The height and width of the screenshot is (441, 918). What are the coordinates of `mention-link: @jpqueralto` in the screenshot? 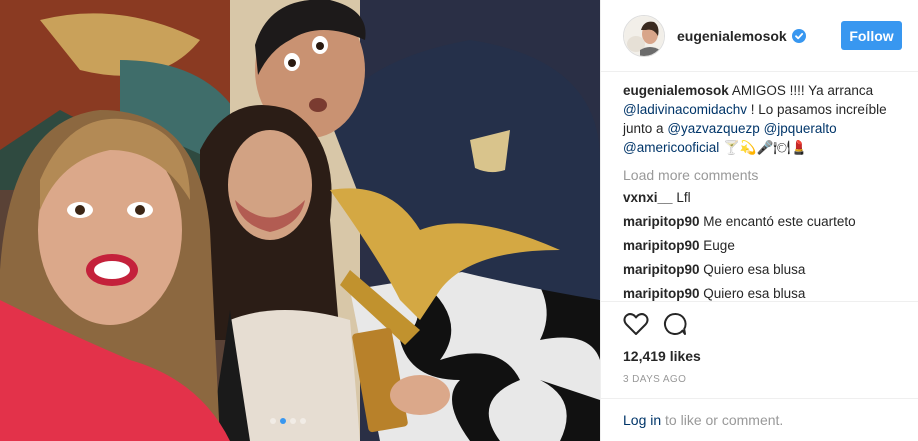 It's located at (800, 128).